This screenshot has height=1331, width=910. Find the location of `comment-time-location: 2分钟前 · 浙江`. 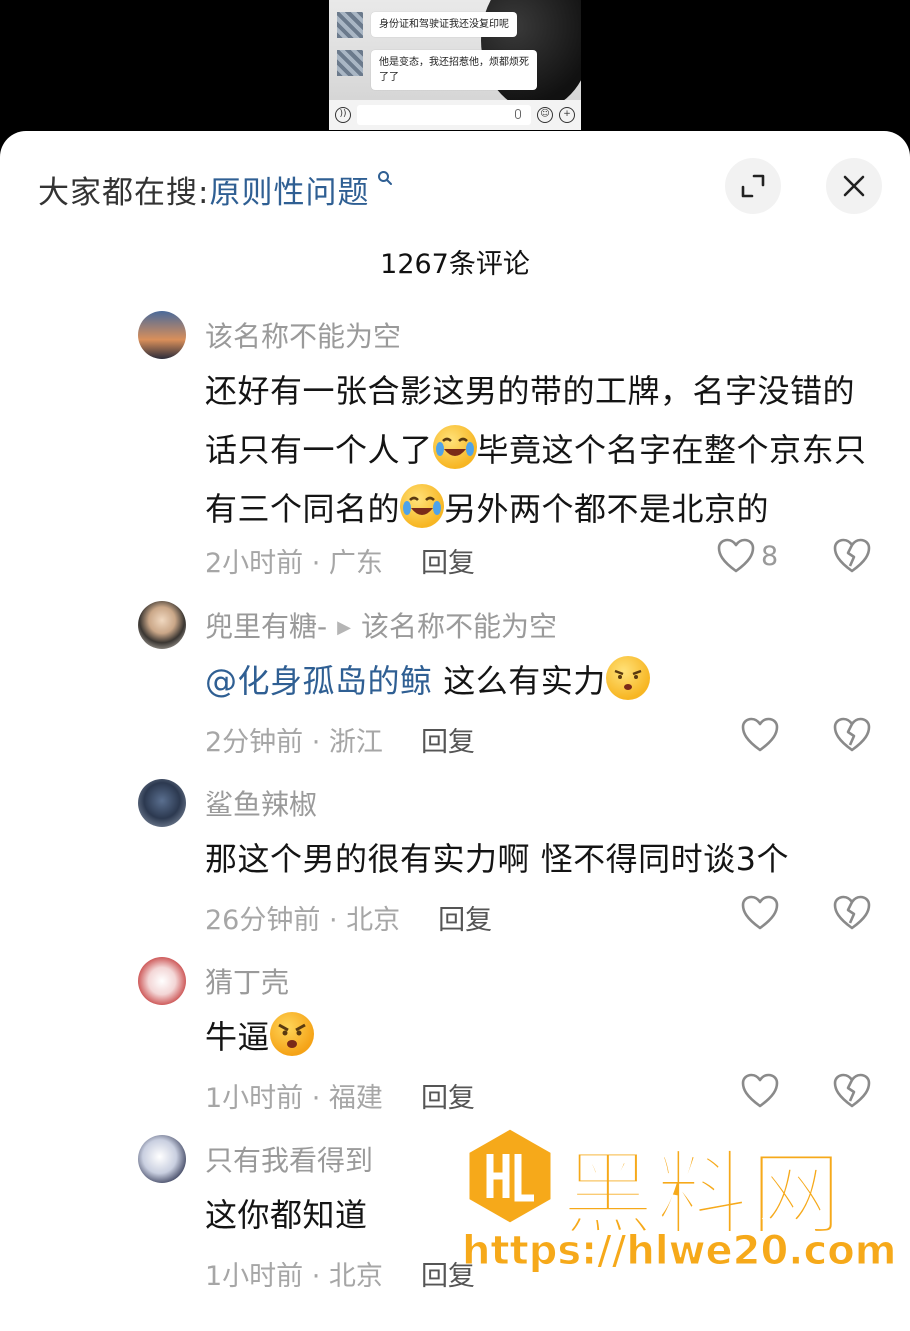

comment-time-location: 2分钟前 · 浙江 is located at coordinates (294, 742).